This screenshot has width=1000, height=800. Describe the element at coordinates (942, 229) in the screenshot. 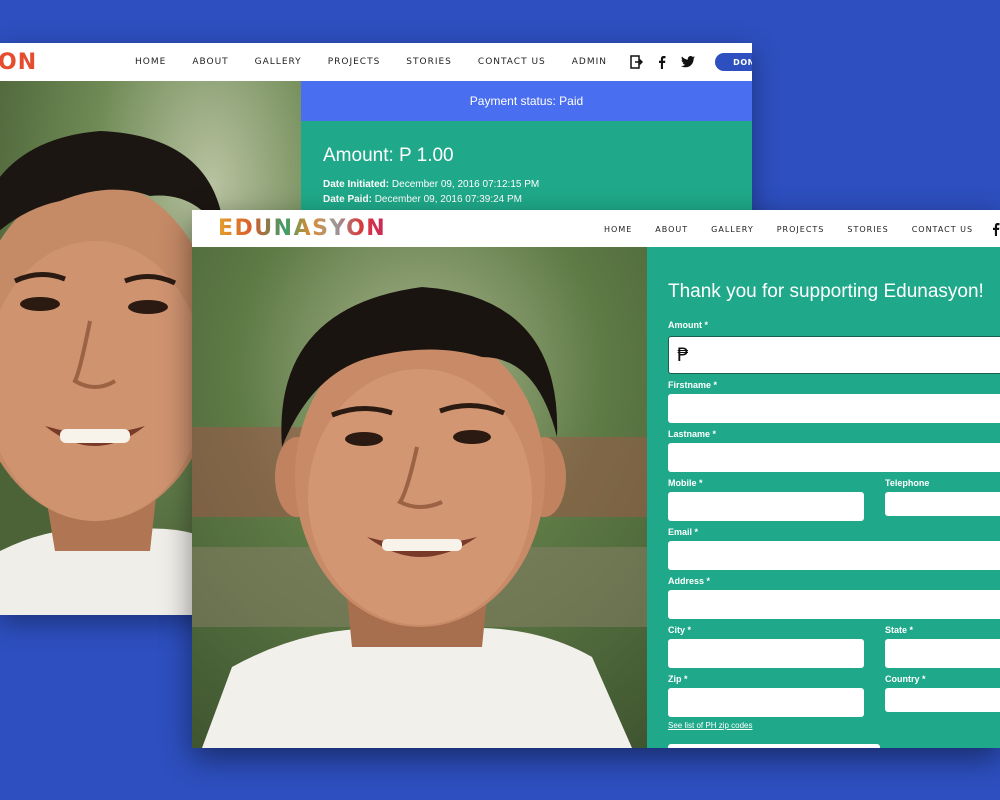

I see `front-nav-contact: CONTACT US` at that location.